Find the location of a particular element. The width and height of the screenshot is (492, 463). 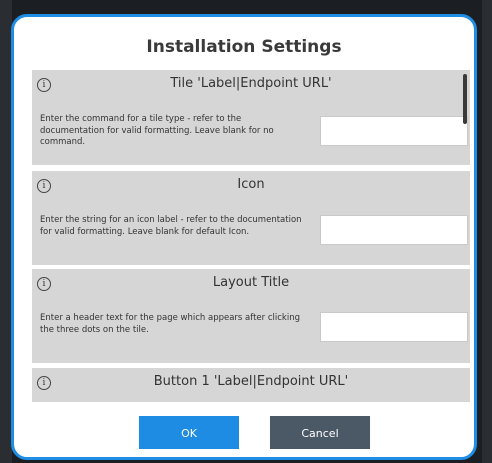

setting-button-1-label-endpoint: i Button 1 'Label|Endpoint URL' is located at coordinates (251, 385).